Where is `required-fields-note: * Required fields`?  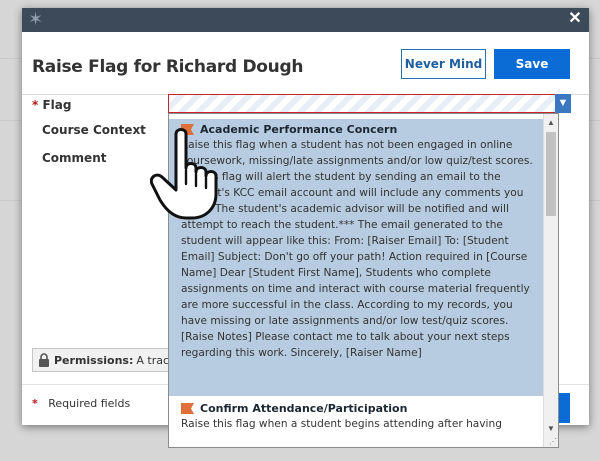 required-fields-note: * Required fields is located at coordinates (81, 403).